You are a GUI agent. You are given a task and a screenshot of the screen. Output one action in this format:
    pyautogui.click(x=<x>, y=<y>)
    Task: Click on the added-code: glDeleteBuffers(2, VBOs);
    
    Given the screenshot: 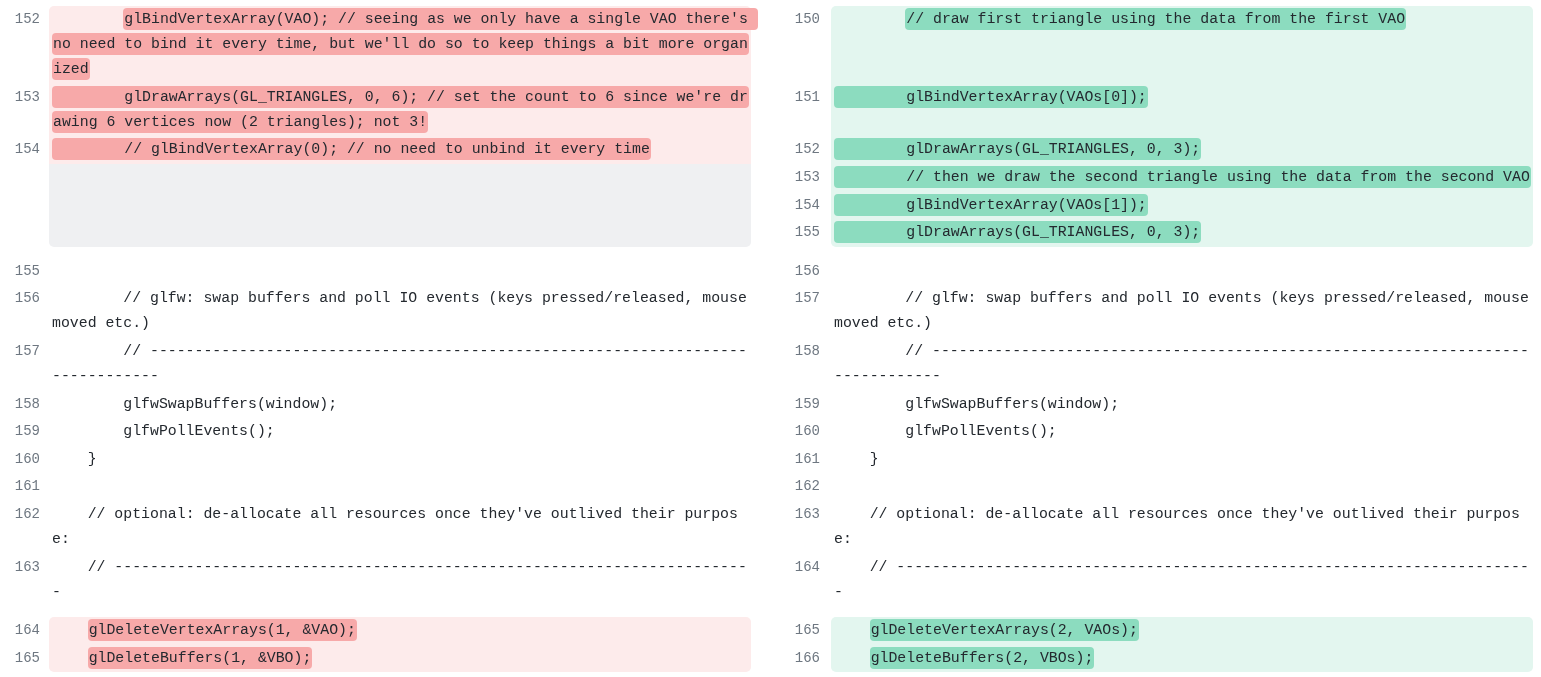 What is the action you would take?
    pyautogui.click(x=982, y=657)
    